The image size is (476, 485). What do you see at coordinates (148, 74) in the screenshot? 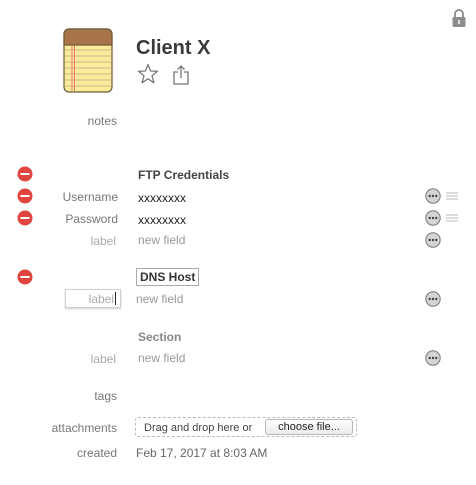
I see `star-icon` at bounding box center [148, 74].